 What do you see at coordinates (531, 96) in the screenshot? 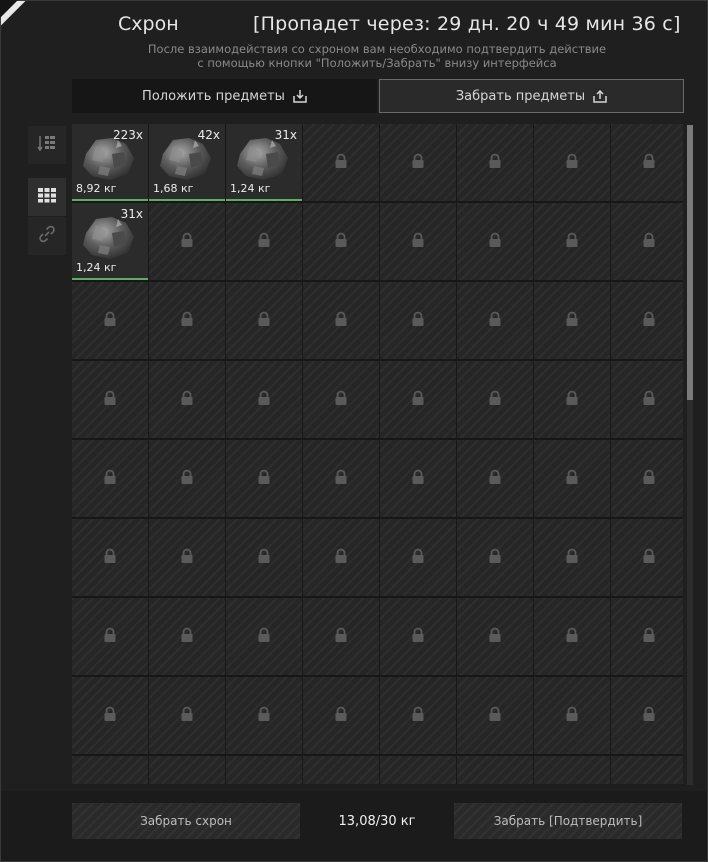
I see `tab-take-items: Забрать предметы` at bounding box center [531, 96].